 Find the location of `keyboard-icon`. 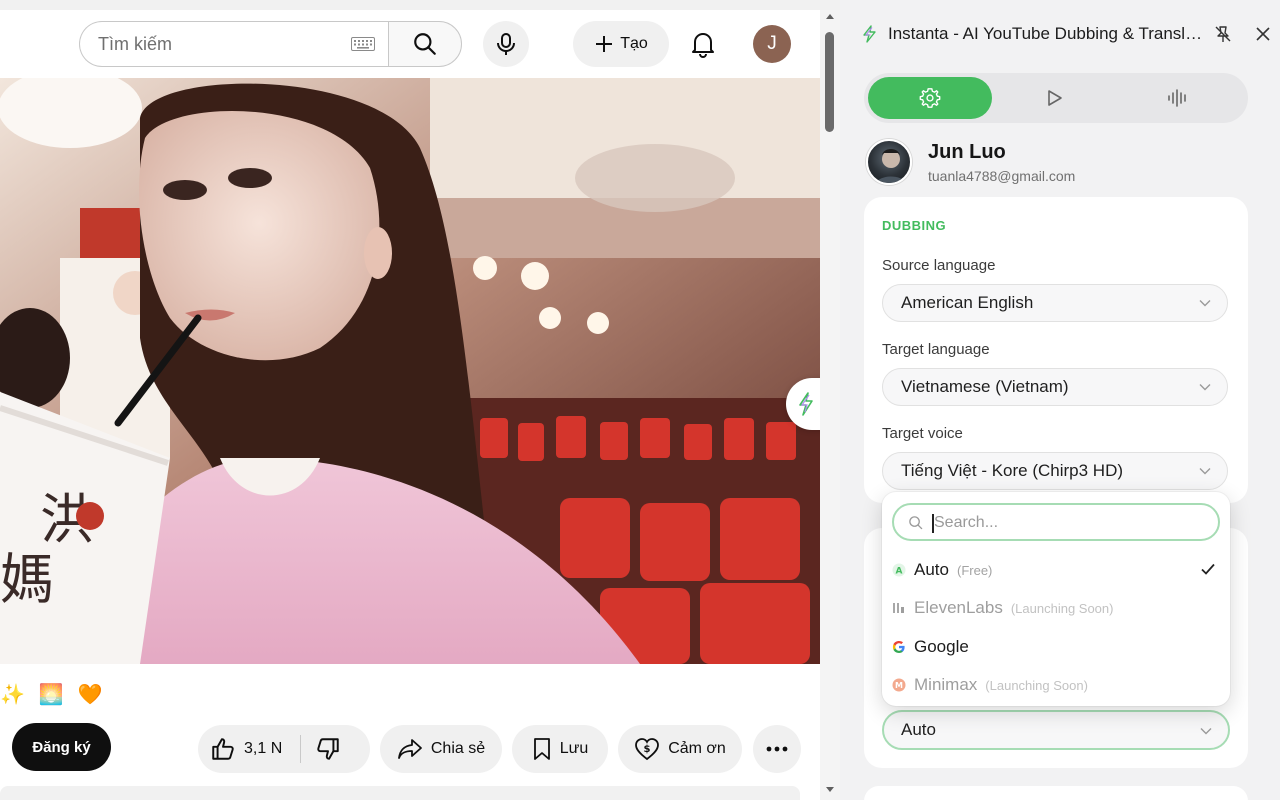

keyboard-icon is located at coordinates (363, 44).